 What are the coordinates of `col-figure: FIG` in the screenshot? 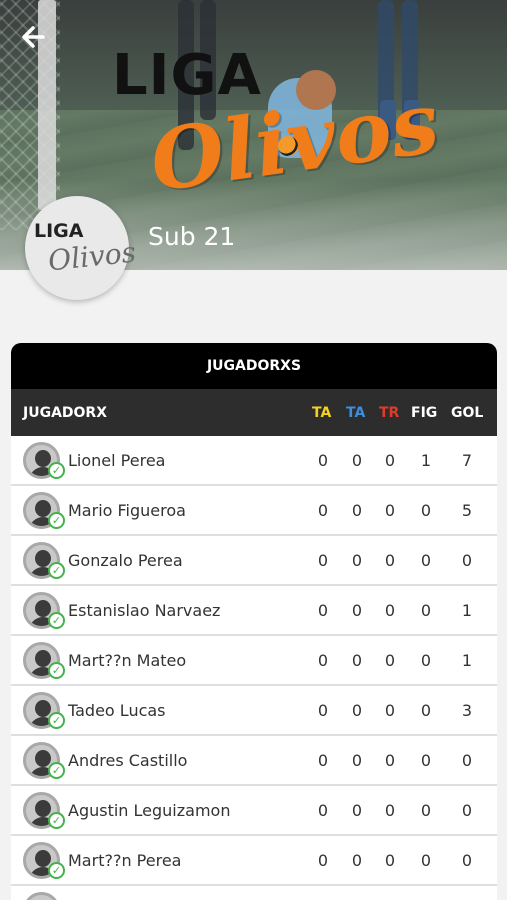 It's located at (424, 413).